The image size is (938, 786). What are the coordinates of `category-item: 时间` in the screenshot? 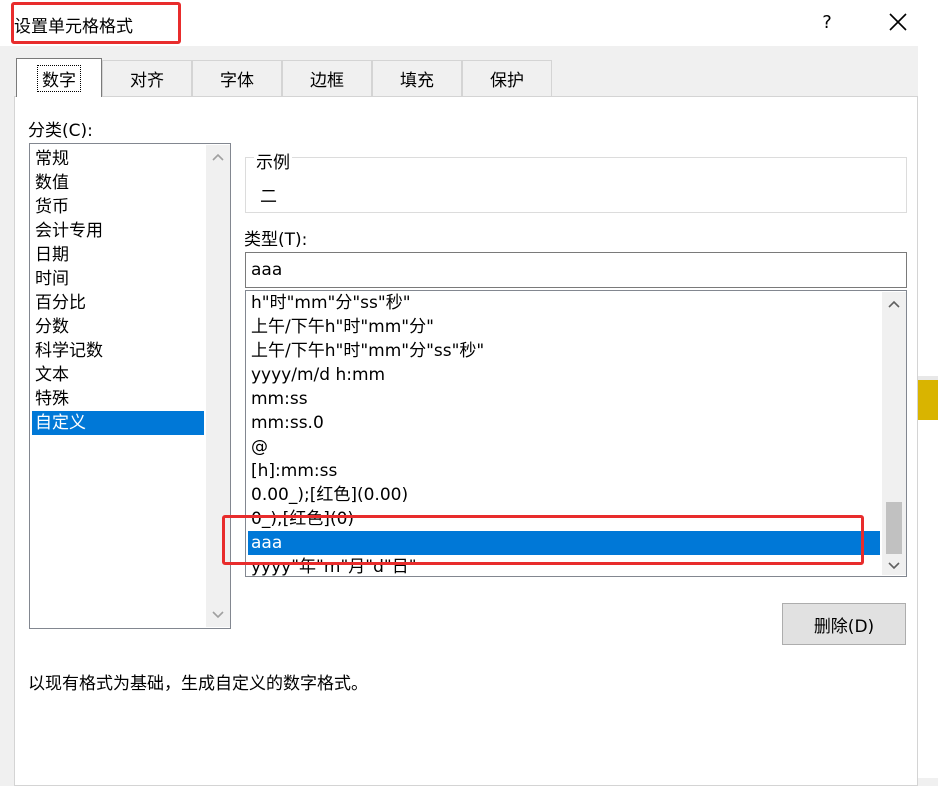 It's located at (118, 279).